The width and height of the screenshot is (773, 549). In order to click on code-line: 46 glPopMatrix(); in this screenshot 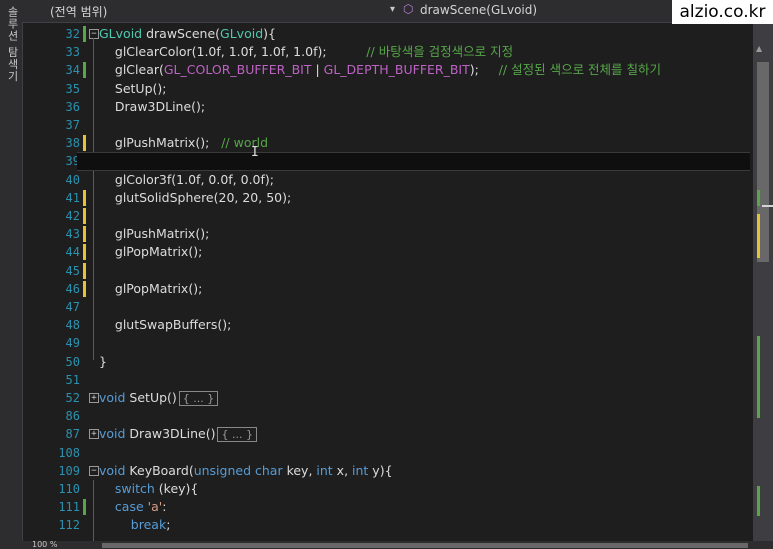, I will do `click(386, 289)`.